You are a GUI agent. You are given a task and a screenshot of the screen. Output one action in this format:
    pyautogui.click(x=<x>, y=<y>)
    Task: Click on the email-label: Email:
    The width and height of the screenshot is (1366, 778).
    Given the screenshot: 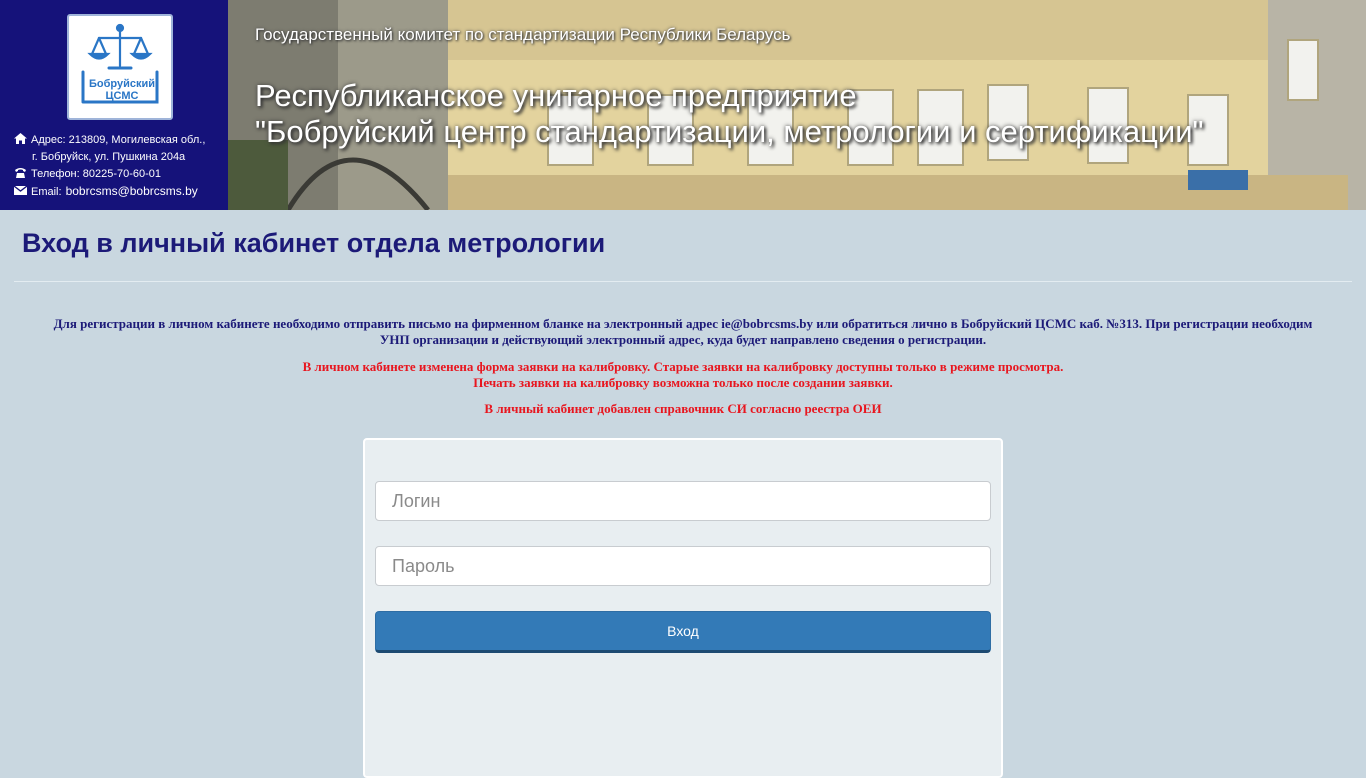 What is the action you would take?
    pyautogui.click(x=46, y=192)
    